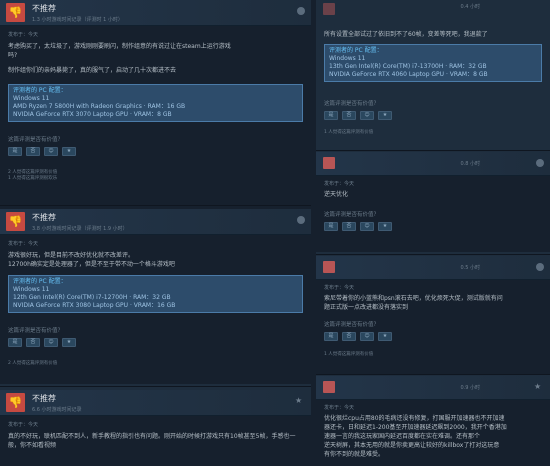  What do you see at coordinates (57, 410) in the screenshot?
I see `playtime: 6.6 小时游戏时间记录` at bounding box center [57, 410].